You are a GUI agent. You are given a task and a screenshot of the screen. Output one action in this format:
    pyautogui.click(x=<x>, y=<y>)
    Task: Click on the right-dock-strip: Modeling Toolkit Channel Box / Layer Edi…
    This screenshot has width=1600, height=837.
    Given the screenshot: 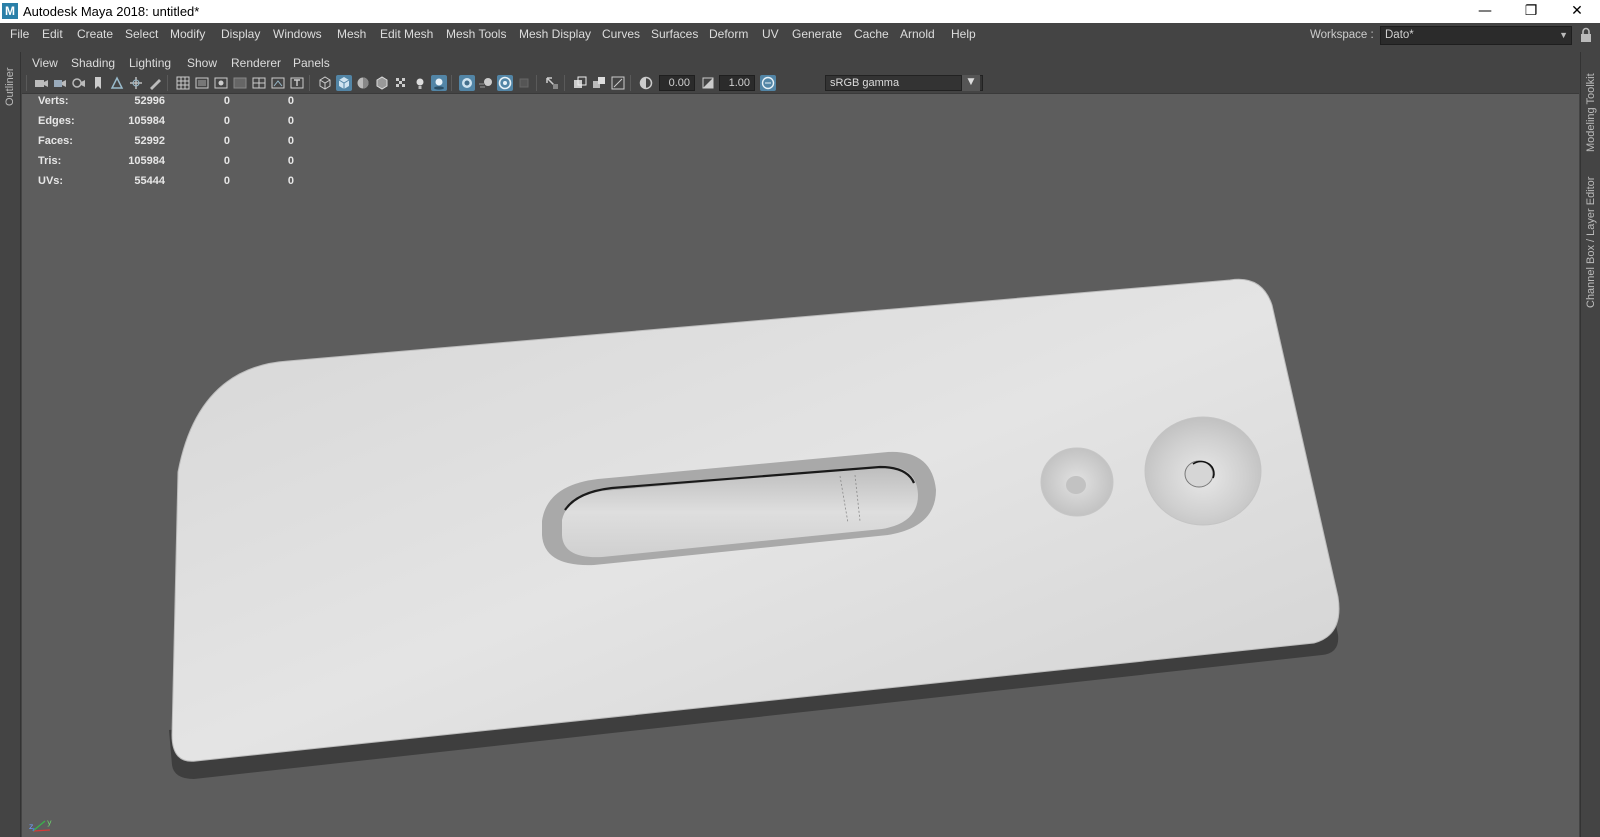 What is the action you would take?
    pyautogui.click(x=1590, y=444)
    